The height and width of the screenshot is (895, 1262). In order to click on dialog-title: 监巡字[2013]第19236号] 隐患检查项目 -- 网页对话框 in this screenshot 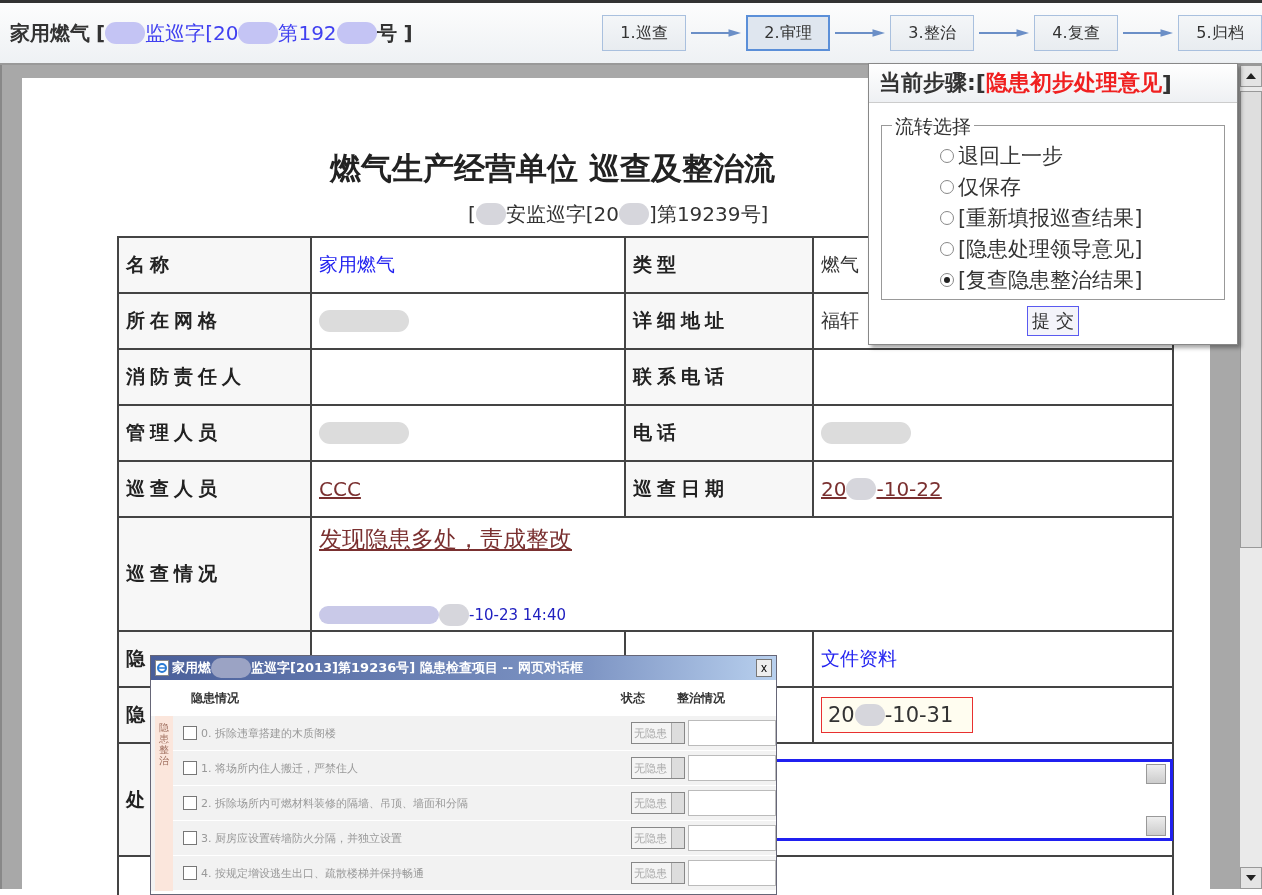, I will do `click(417, 668)`.